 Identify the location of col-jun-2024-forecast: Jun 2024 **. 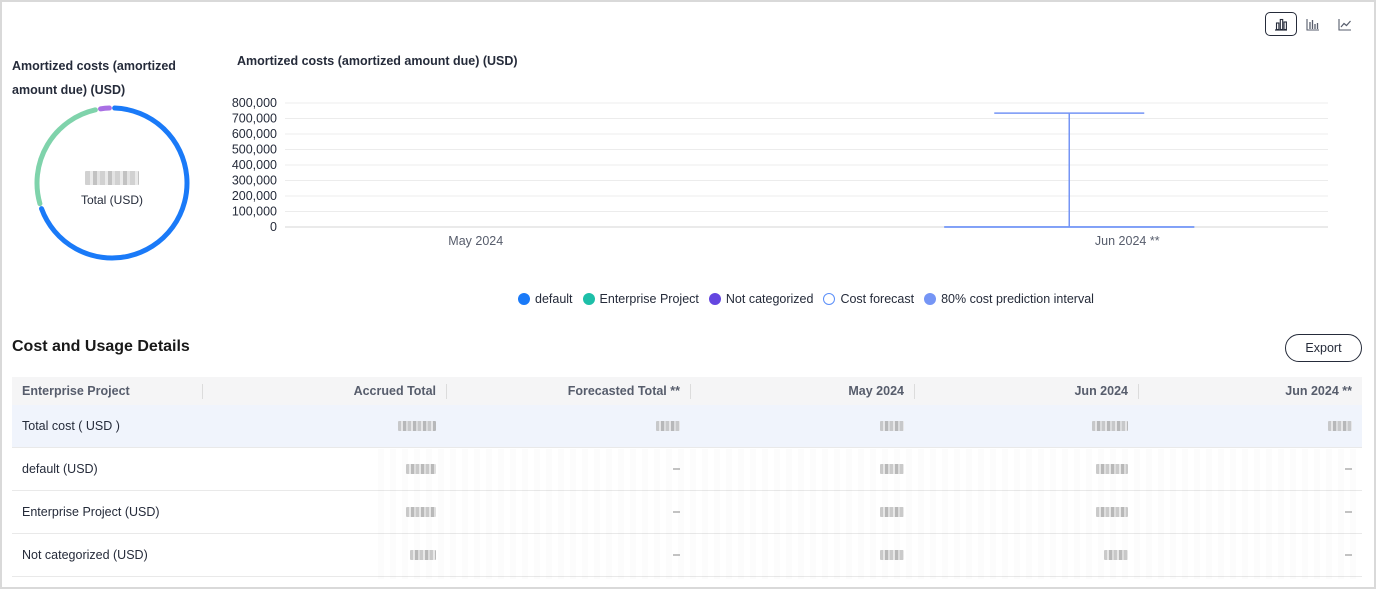
(1250, 391).